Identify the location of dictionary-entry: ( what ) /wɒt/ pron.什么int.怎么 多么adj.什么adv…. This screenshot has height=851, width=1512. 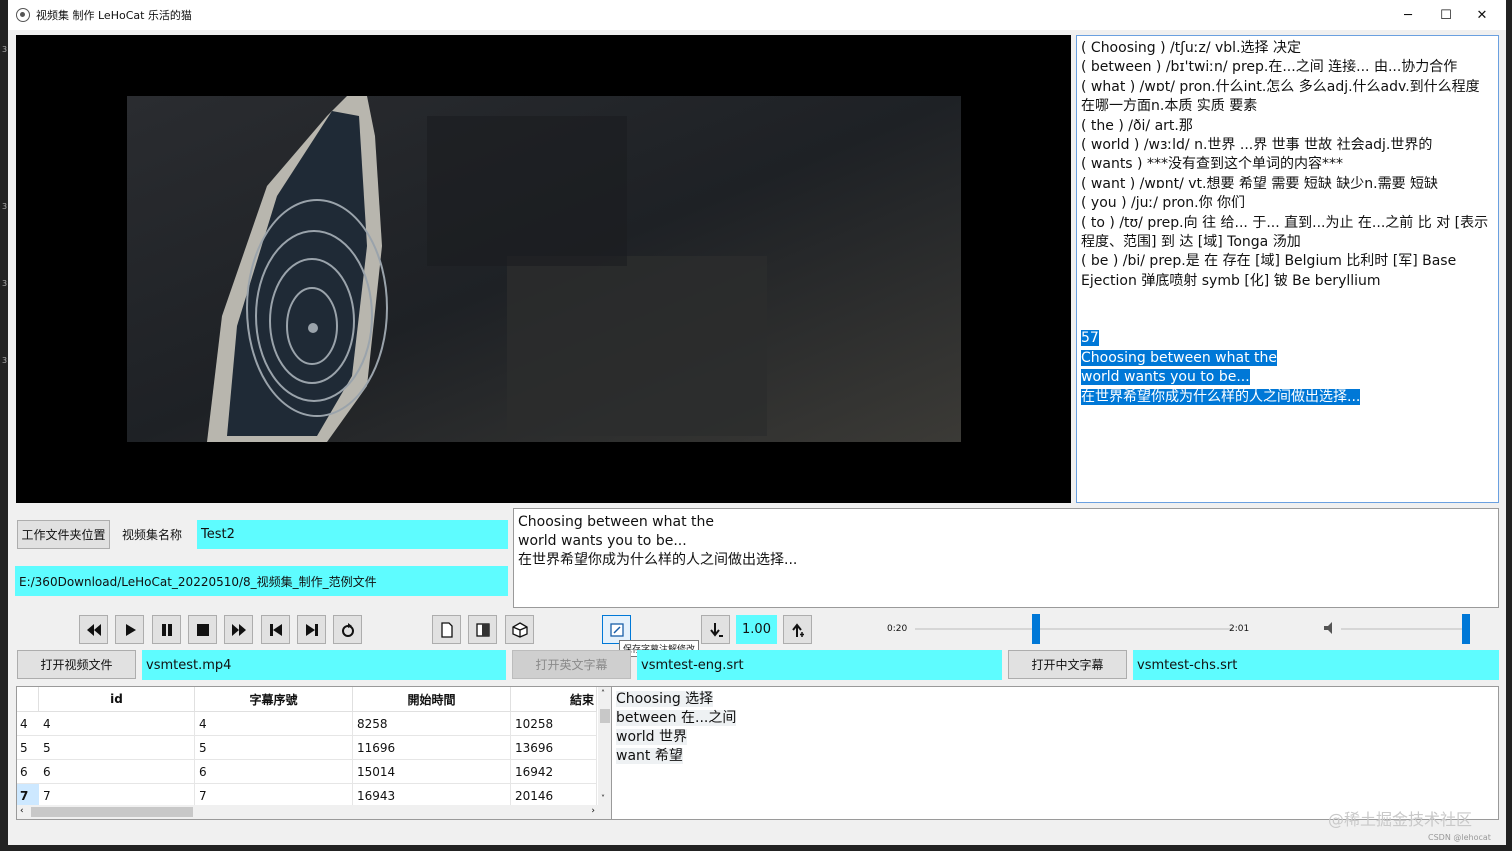
(1280, 96).